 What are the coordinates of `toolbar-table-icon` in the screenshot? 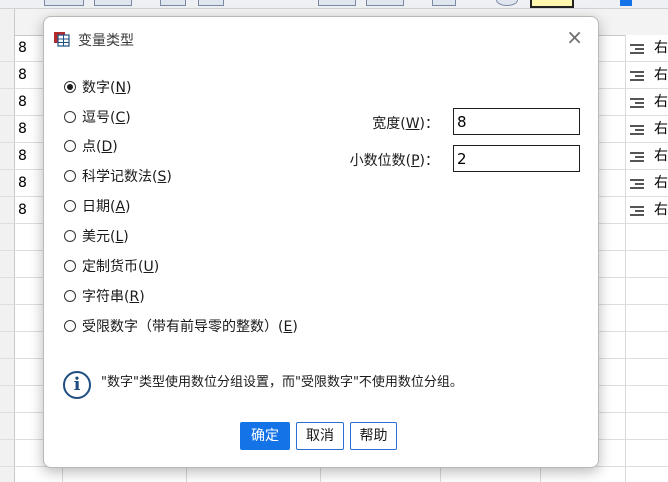 It's located at (64, 3).